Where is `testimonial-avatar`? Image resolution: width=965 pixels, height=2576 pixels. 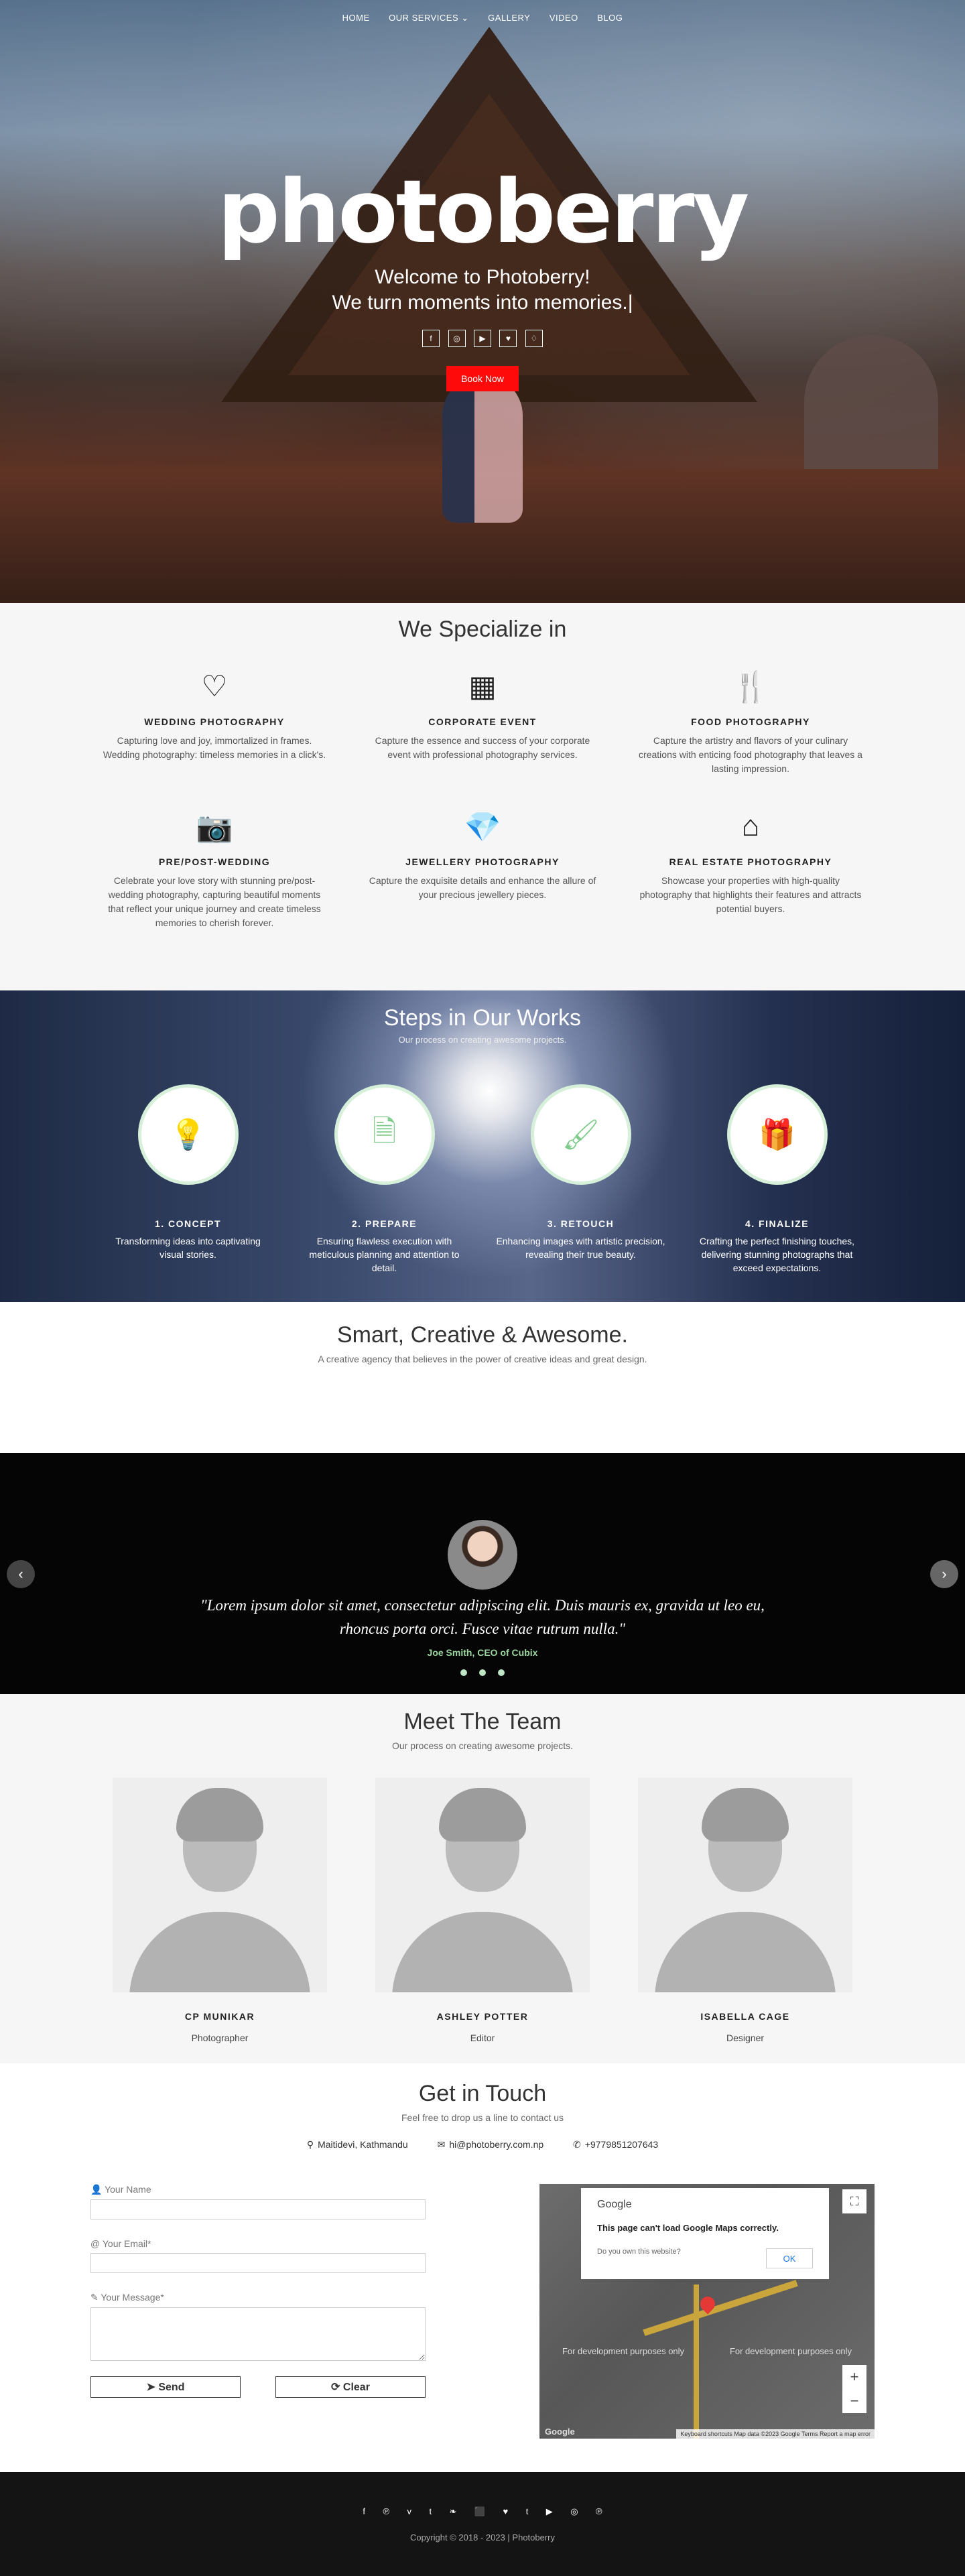
testimonial-avatar is located at coordinates (482, 1555).